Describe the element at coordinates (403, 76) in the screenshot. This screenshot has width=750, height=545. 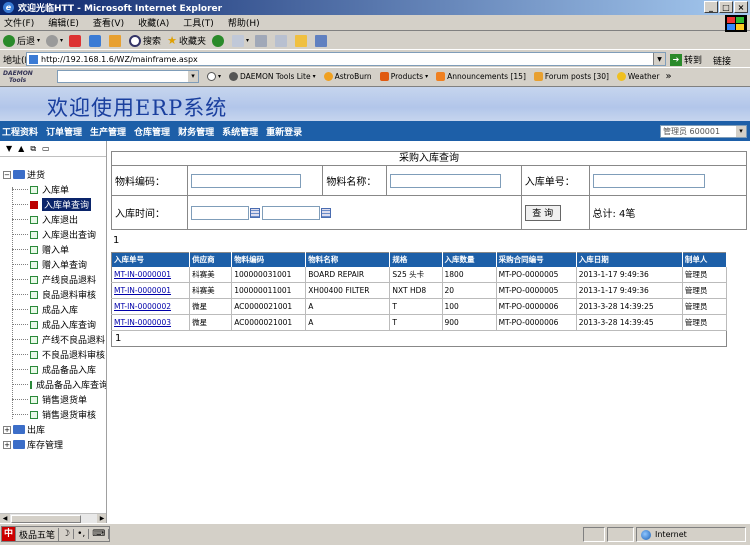
I see `products-item: Products ▾` at that location.